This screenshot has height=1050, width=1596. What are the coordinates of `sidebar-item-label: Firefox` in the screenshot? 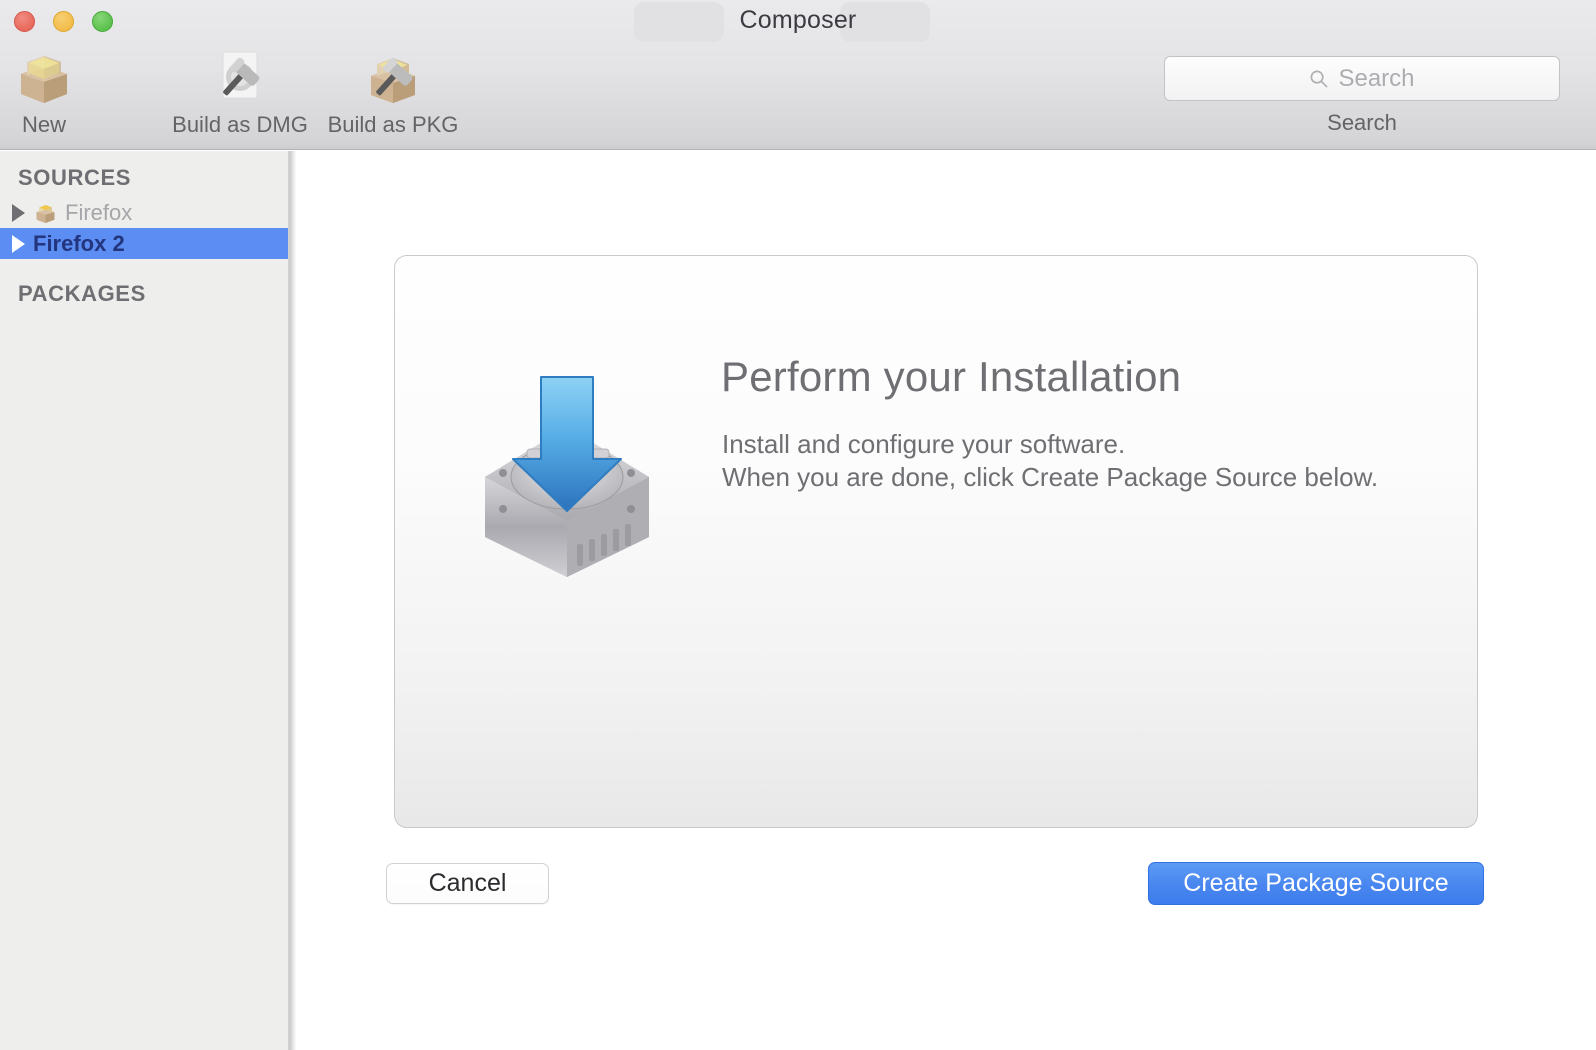 It's located at (99, 212).